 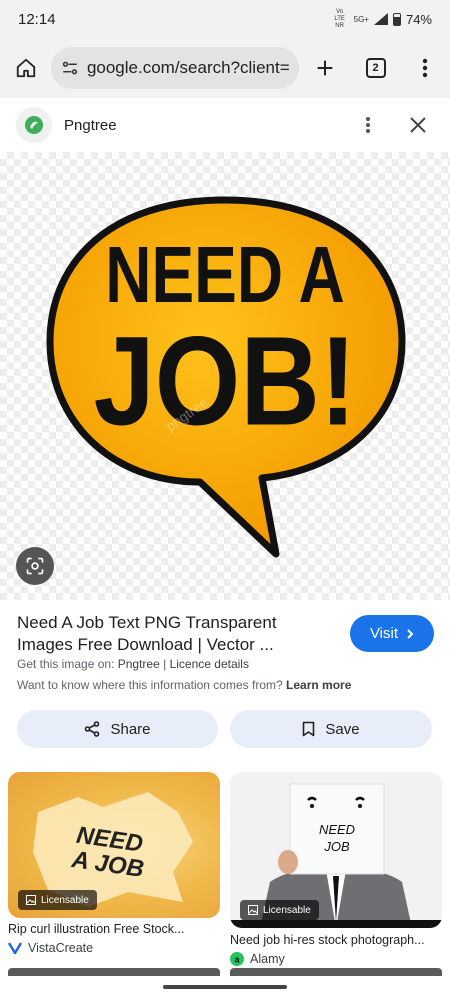 What do you see at coordinates (92, 729) in the screenshot?
I see `share-icon` at bounding box center [92, 729].